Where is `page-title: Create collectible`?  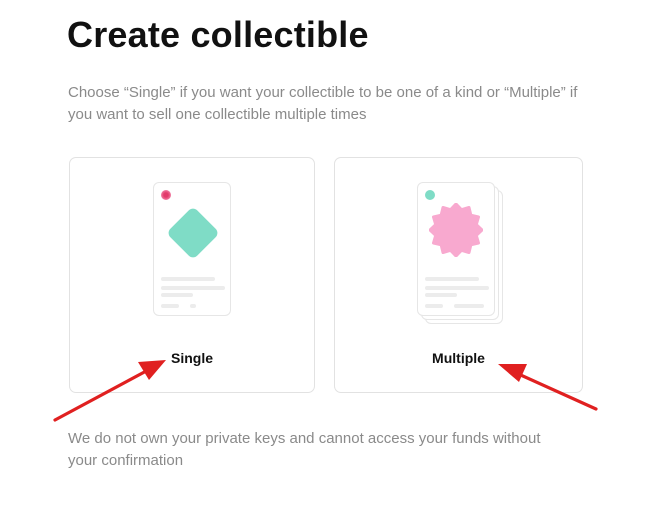
page-title: Create collectible is located at coordinates (218, 34).